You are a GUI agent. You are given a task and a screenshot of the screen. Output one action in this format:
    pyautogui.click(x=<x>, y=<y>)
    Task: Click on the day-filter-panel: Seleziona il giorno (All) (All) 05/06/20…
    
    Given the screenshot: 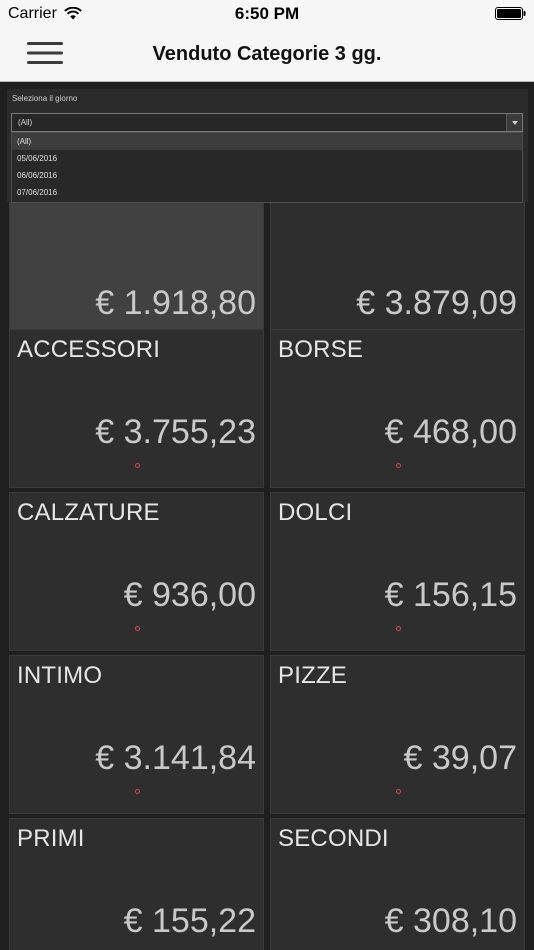 What is the action you would take?
    pyautogui.click(x=267, y=146)
    